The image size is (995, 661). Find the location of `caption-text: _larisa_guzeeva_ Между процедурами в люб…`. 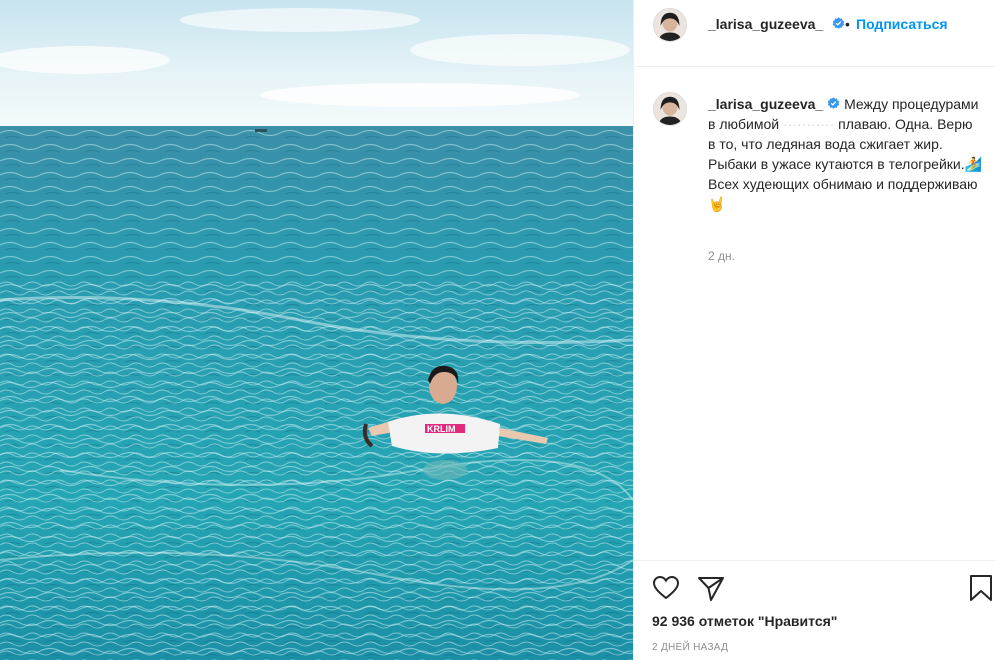

caption-text: _larisa_guzeeva_ Между процедурами в люб… is located at coordinates (845, 154).